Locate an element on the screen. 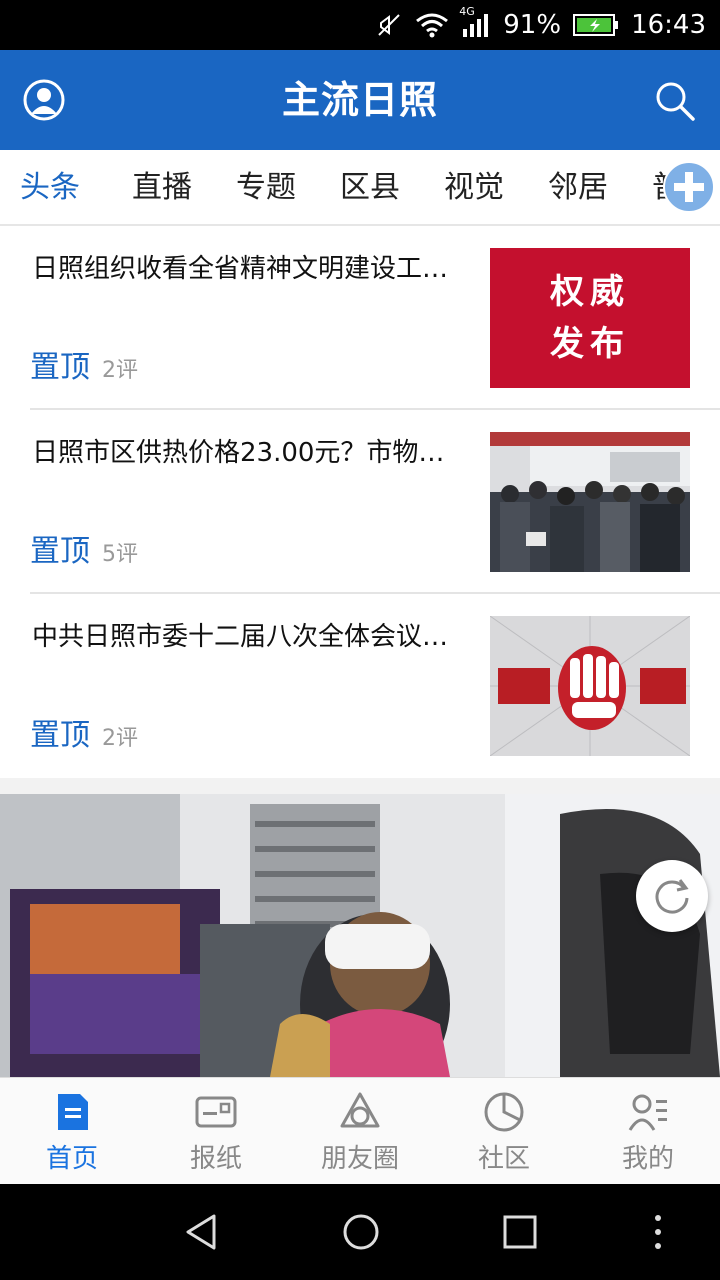  overflow-menu-button is located at coordinates (658, 1232).